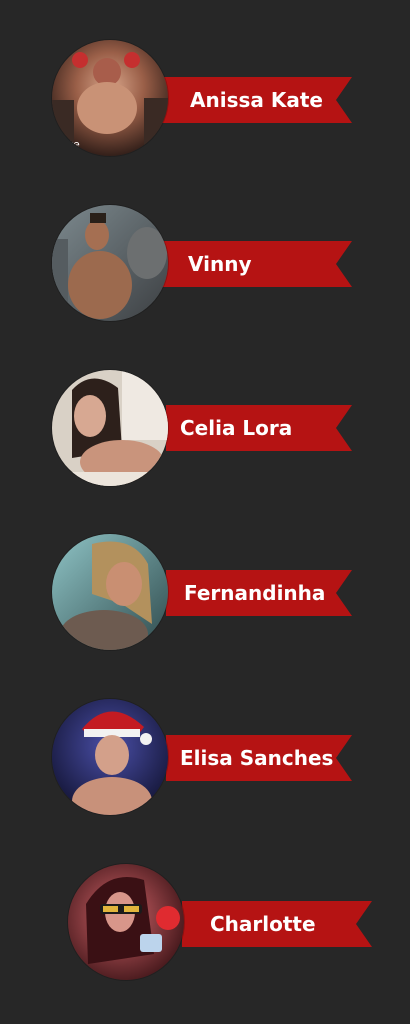 The image size is (410, 1024). What do you see at coordinates (236, 428) in the screenshot?
I see `performer-name: Celia Lora` at bounding box center [236, 428].